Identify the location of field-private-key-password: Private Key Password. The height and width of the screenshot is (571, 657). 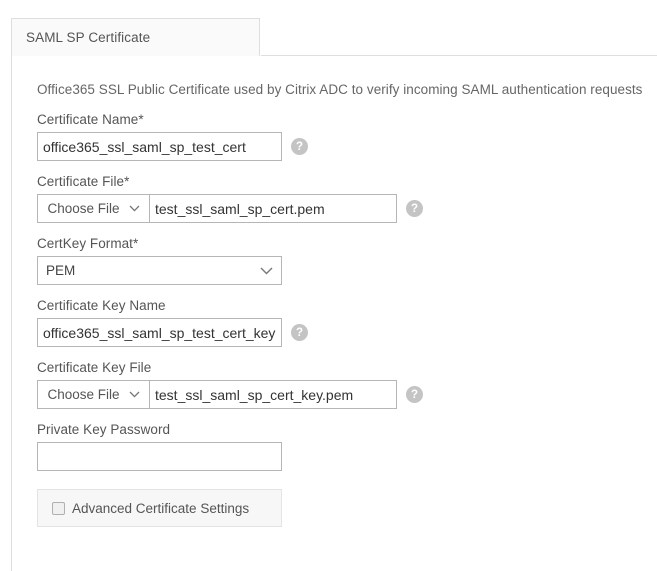
(230, 446).